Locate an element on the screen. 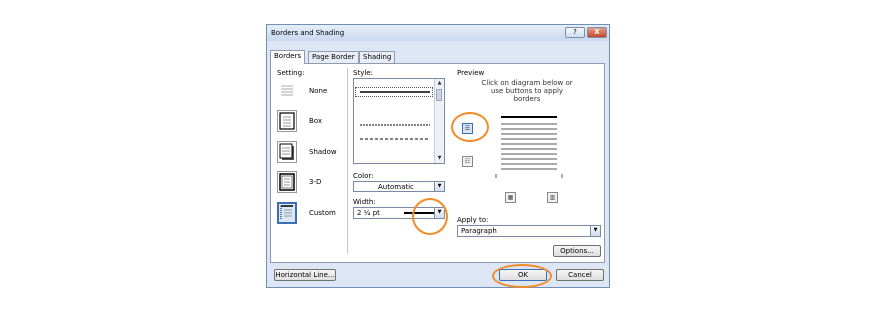 Image resolution: width=880 pixels, height=320 pixels. setting-shadow-icon is located at coordinates (287, 152).